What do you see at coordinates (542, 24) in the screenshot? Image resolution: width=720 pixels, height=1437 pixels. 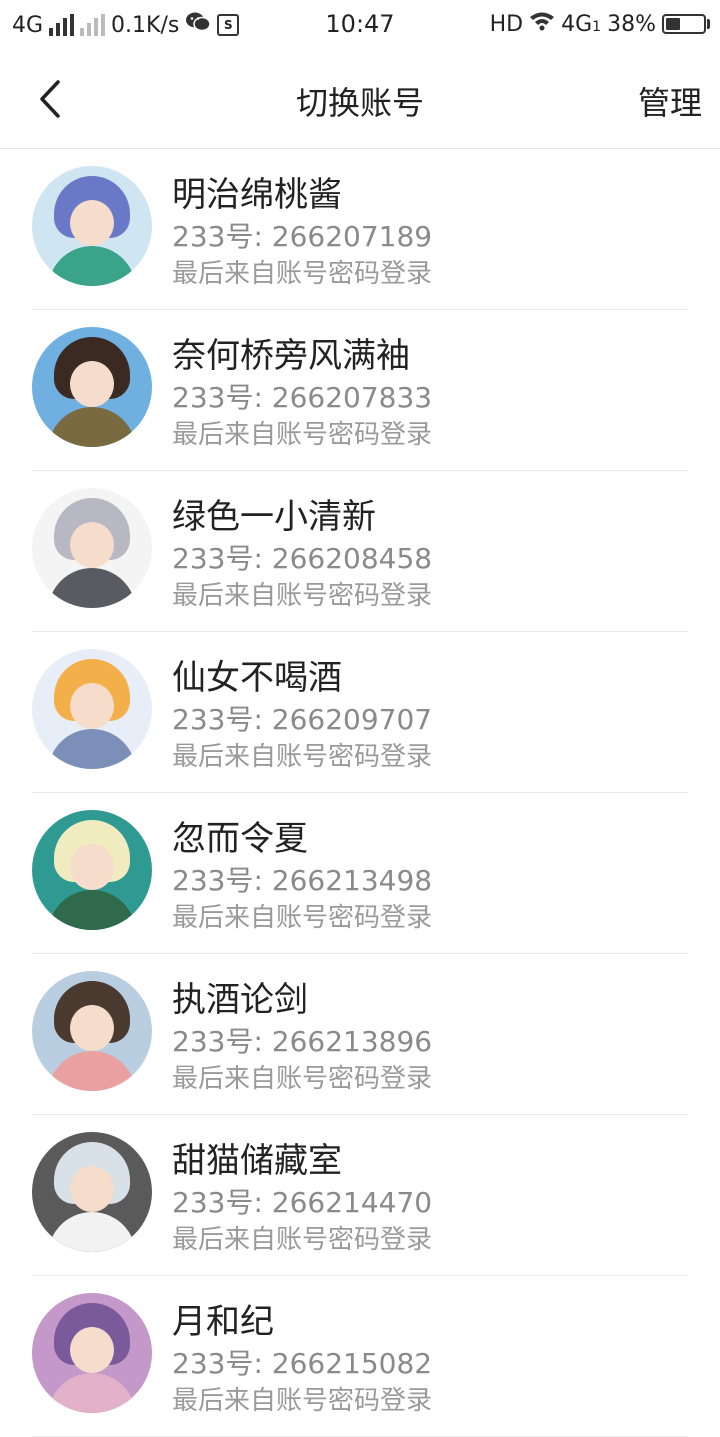 I see `wifi-icon` at bounding box center [542, 24].